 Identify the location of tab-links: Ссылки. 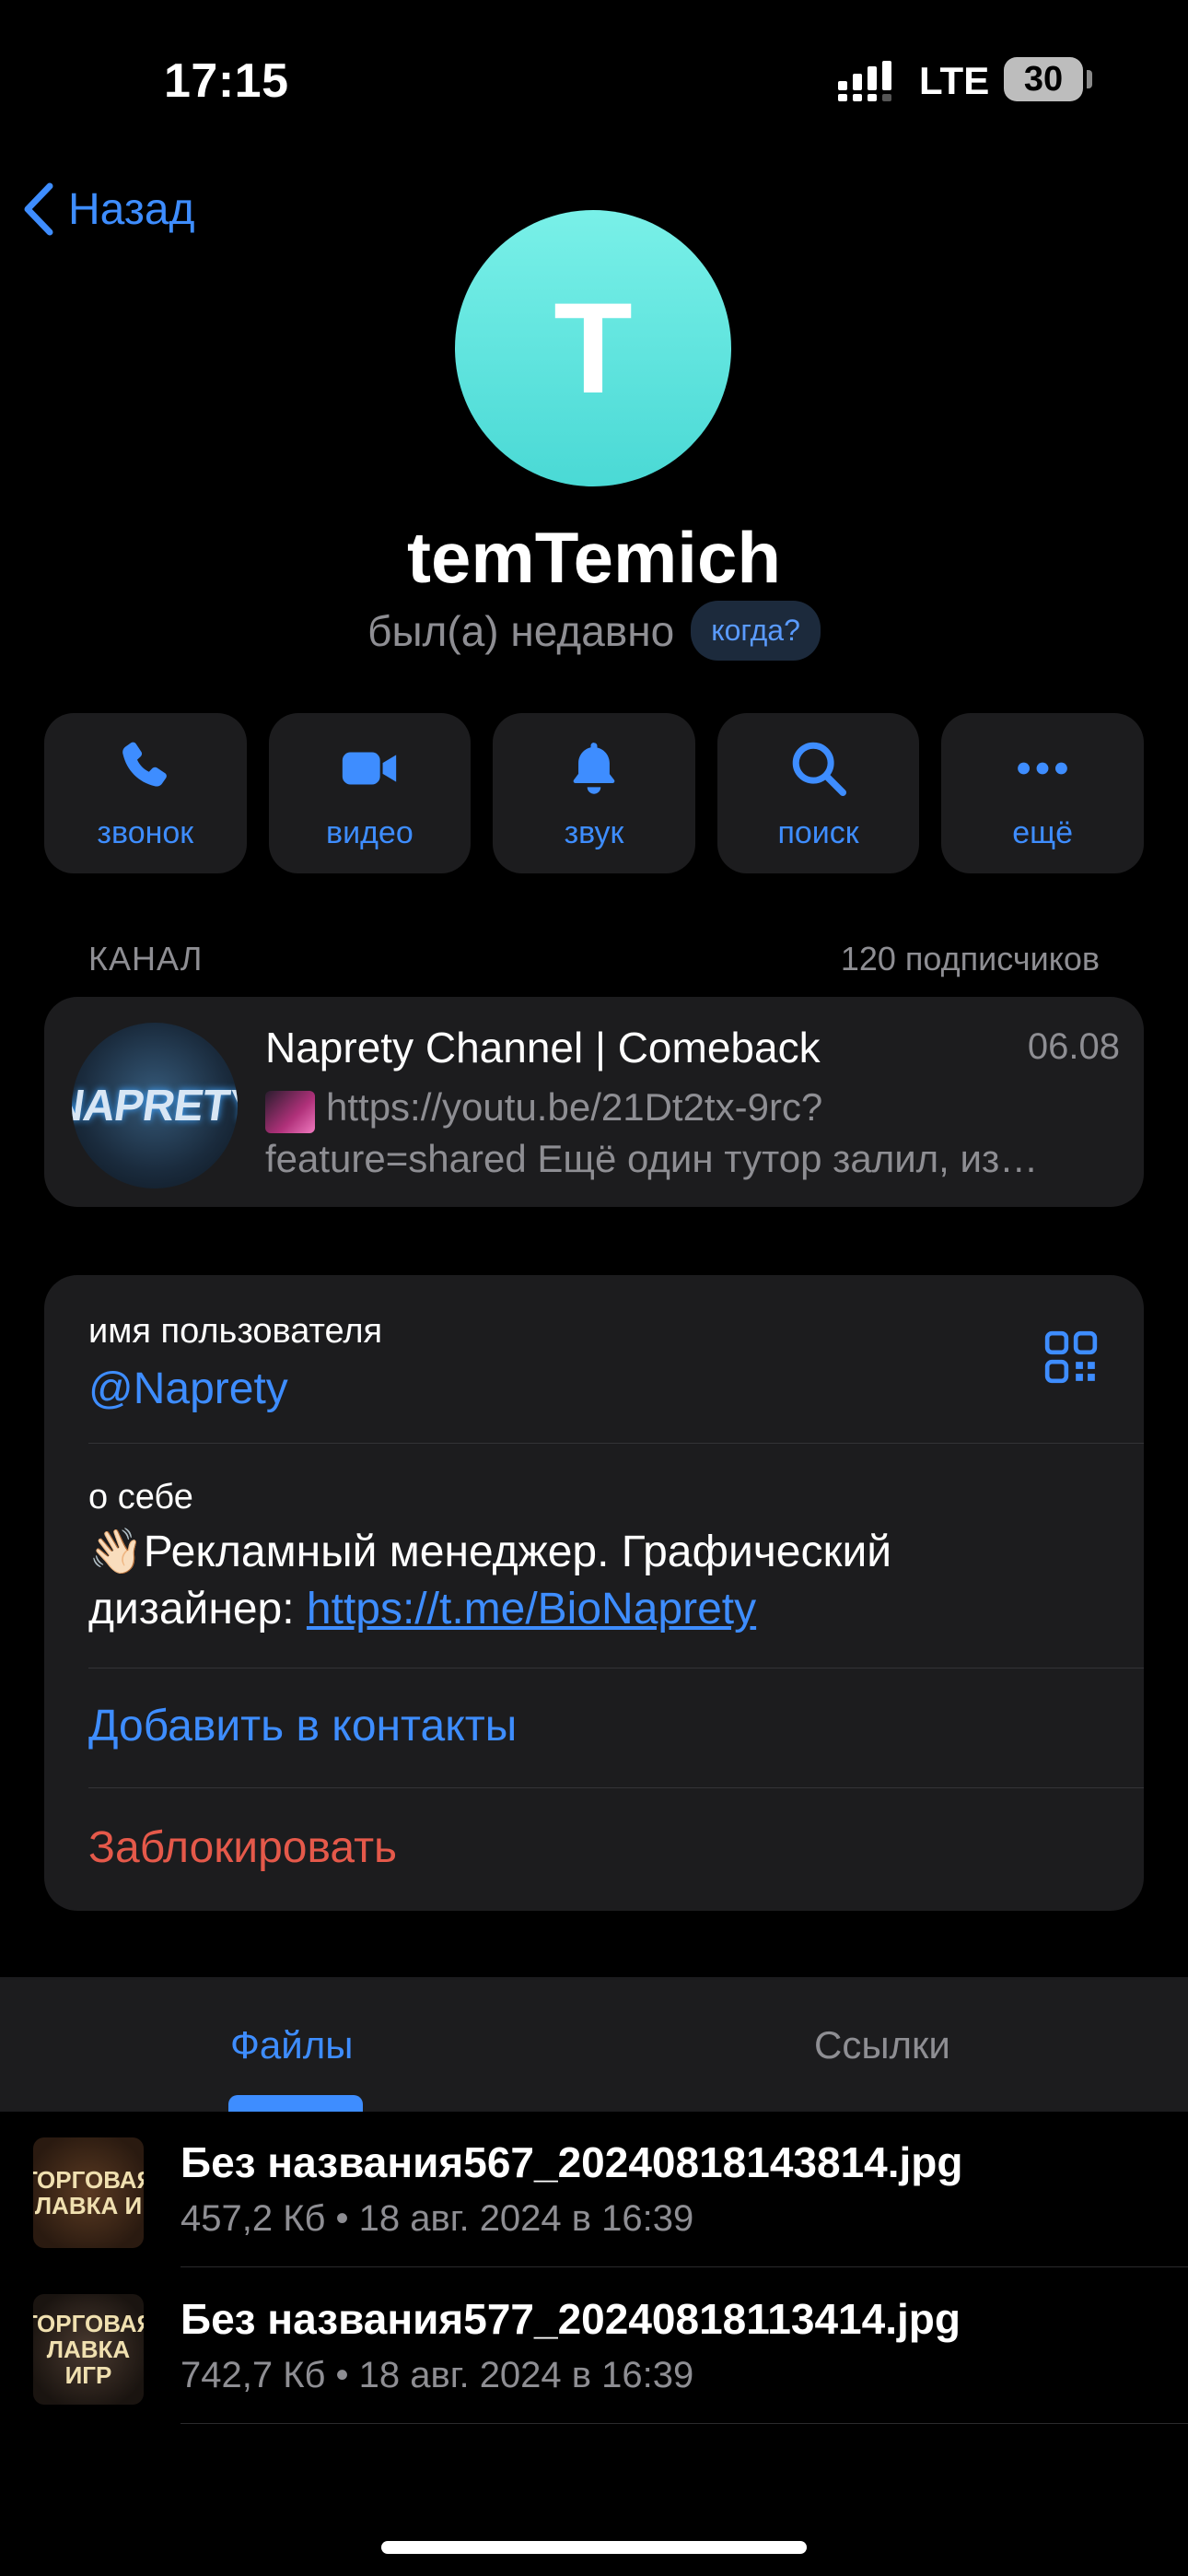
(882, 2045).